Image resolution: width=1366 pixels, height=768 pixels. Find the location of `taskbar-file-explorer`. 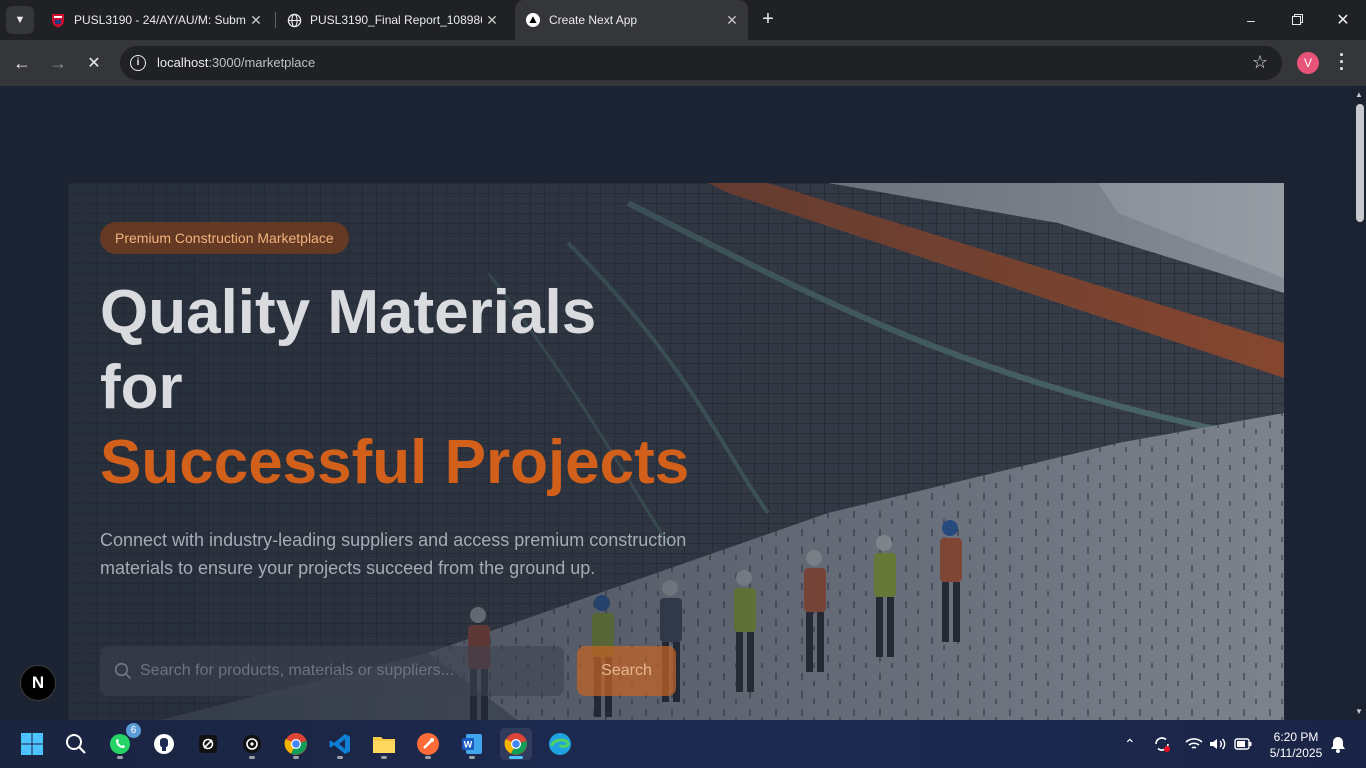

taskbar-file-explorer is located at coordinates (384, 744).